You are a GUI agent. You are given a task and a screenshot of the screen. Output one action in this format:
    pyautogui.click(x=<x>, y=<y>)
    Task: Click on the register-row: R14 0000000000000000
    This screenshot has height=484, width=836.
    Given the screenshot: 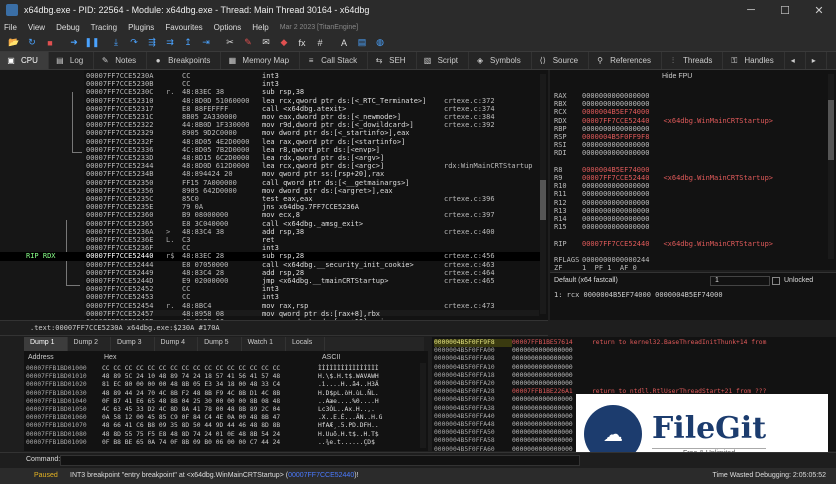 What is the action you would take?
    pyautogui.click(x=601, y=219)
    